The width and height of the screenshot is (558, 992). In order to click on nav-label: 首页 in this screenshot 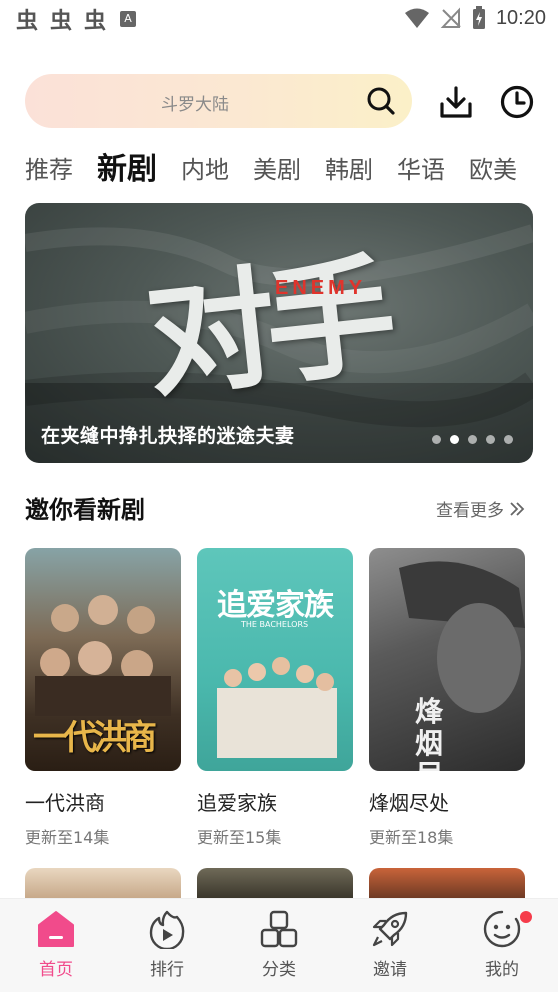, I will do `click(56, 970)`.